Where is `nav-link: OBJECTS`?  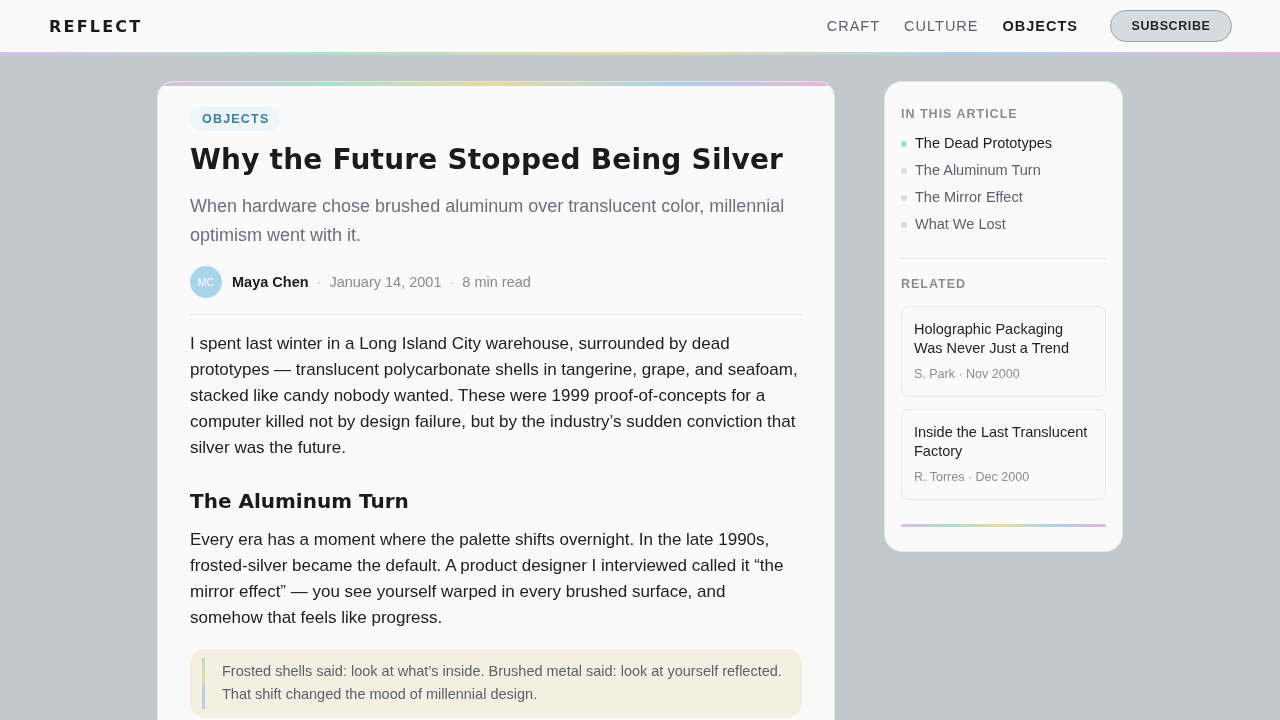 nav-link: OBJECTS is located at coordinates (1040, 26).